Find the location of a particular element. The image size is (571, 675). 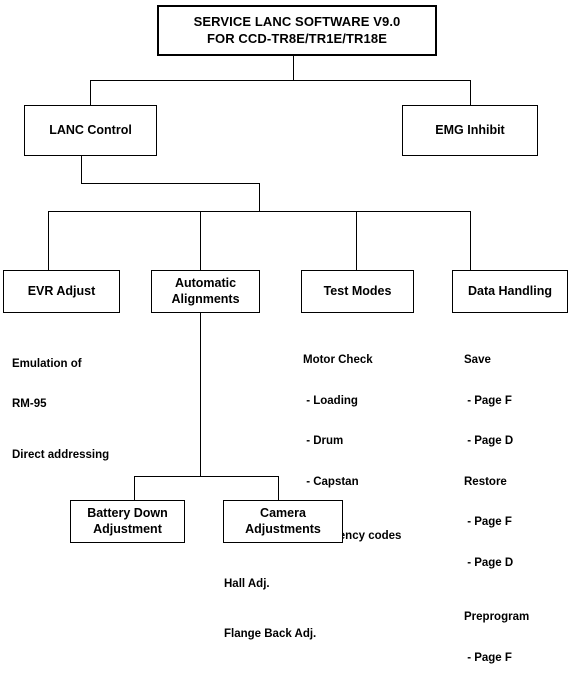

node-camera-adjustments: Camera Adjustments is located at coordinates (283, 521).